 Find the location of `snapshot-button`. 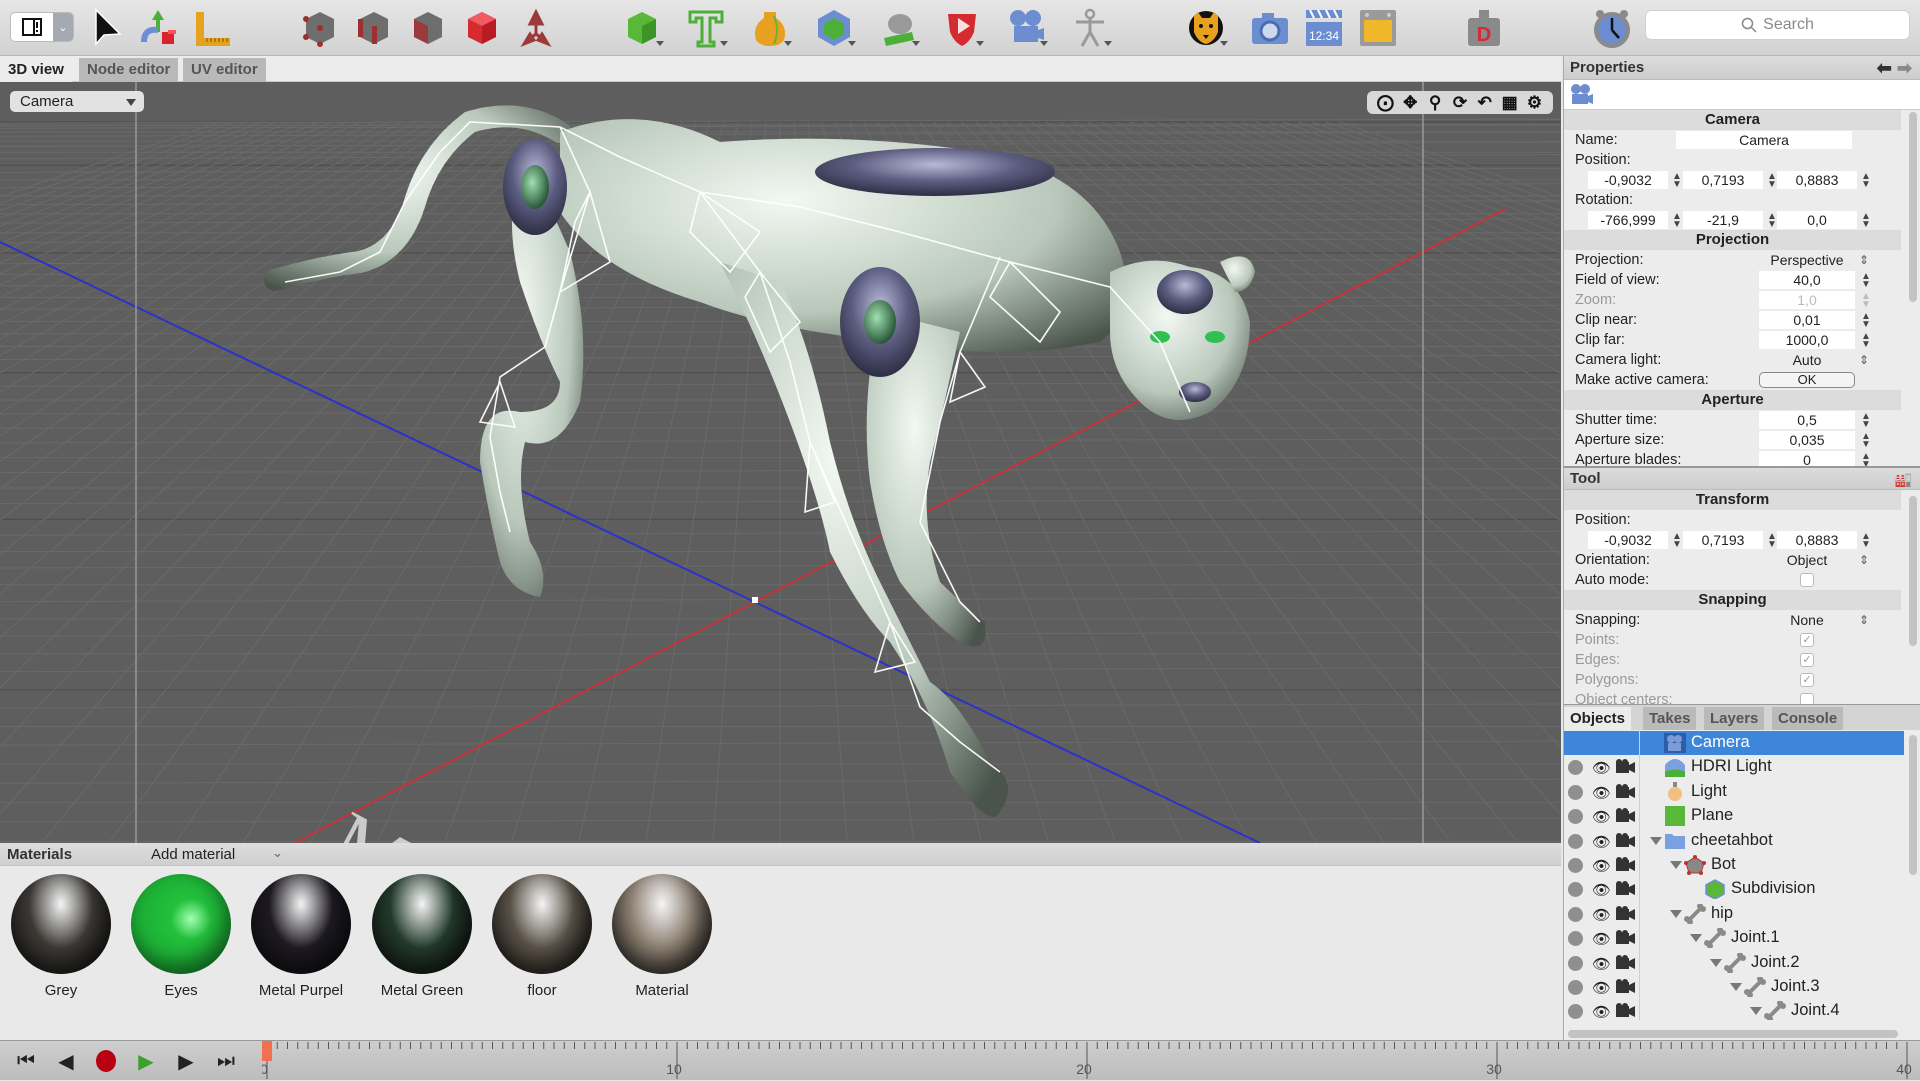

snapshot-button is located at coordinates (1270, 28).